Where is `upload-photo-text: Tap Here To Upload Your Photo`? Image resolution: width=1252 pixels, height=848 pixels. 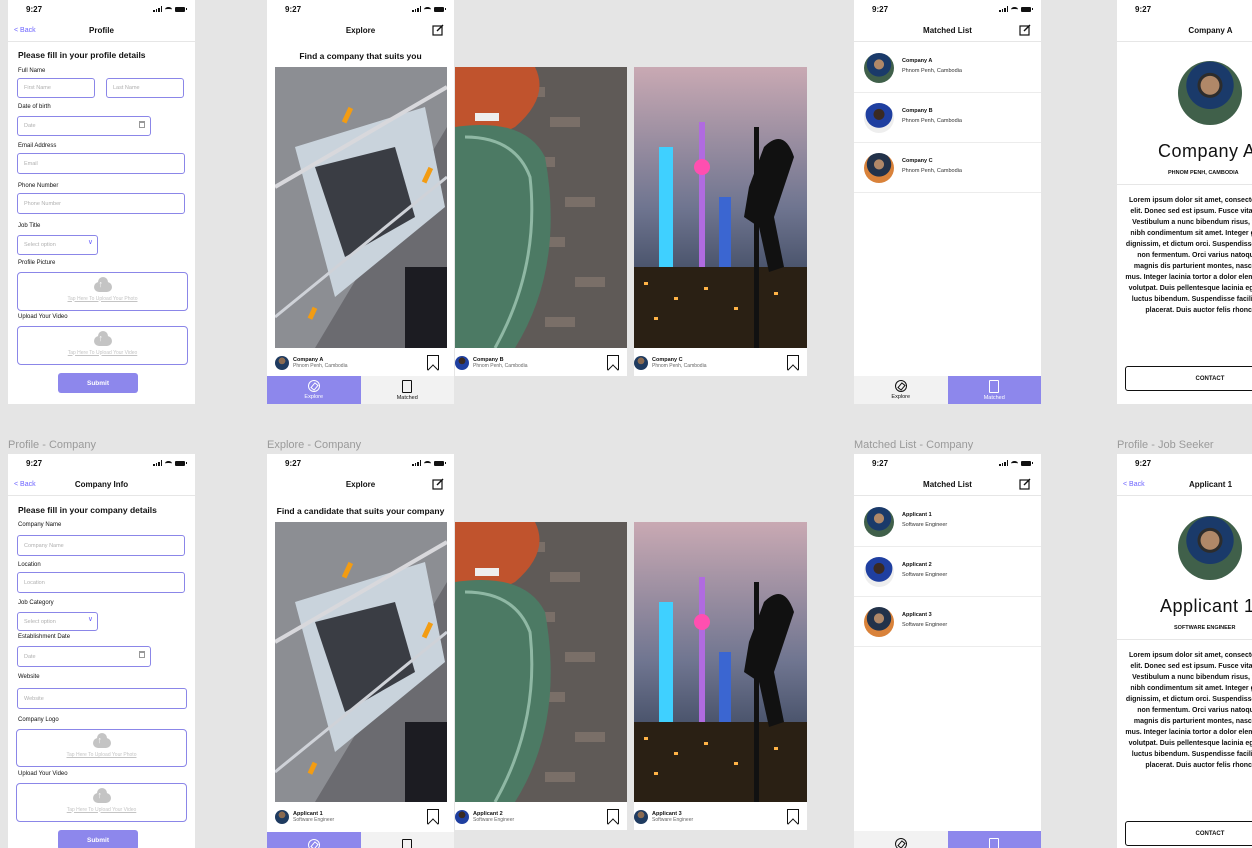 upload-photo-text: Tap Here To Upload Your Photo is located at coordinates (102, 298).